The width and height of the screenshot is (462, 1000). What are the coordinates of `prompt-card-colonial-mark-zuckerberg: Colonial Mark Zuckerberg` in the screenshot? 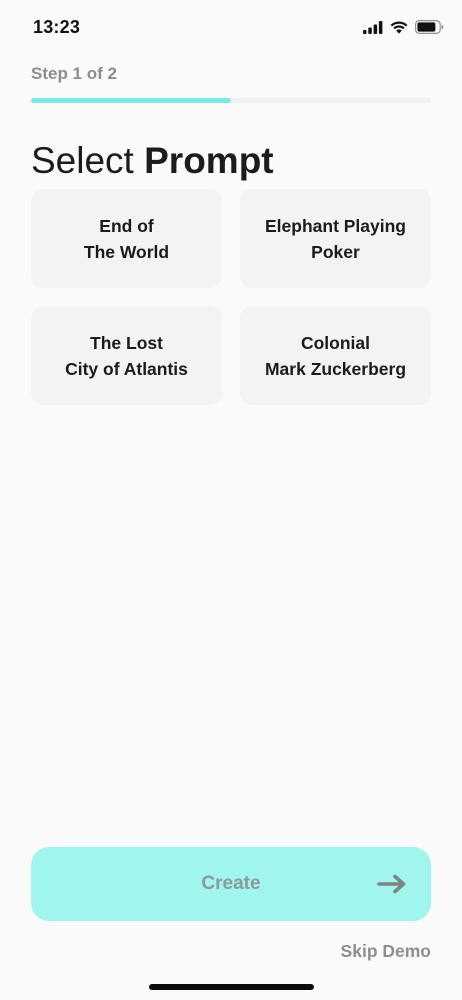 It's located at (335, 355).